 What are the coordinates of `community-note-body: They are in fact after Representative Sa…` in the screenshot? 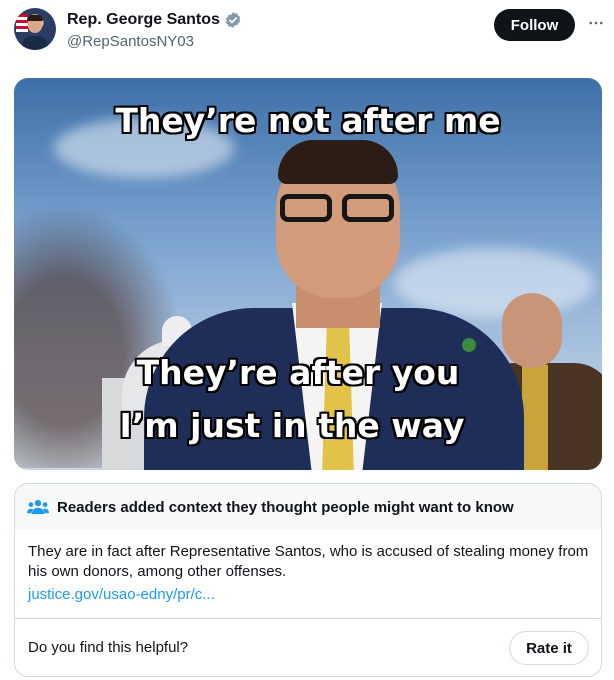 It's located at (308, 561).